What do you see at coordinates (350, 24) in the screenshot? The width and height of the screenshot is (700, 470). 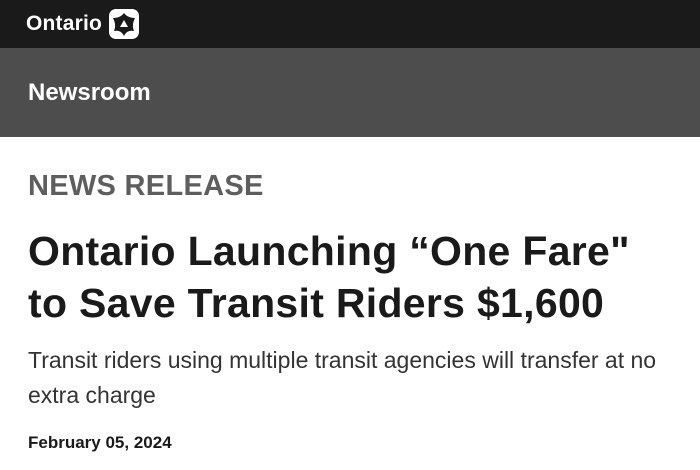 I see `top-header-bar: Ontario` at bounding box center [350, 24].